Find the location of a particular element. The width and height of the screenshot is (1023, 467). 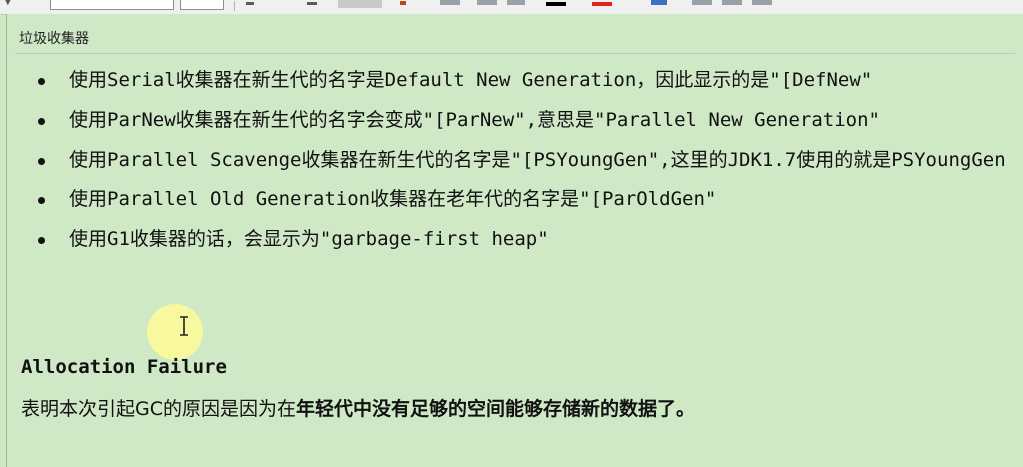

font-size-input is located at coordinates (202, 5).